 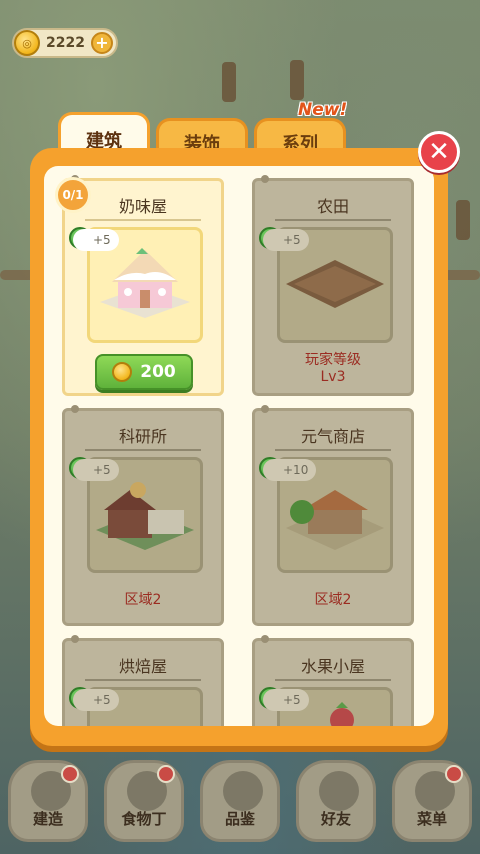 I want to click on currency-amount: 2222, so click(x=65, y=43).